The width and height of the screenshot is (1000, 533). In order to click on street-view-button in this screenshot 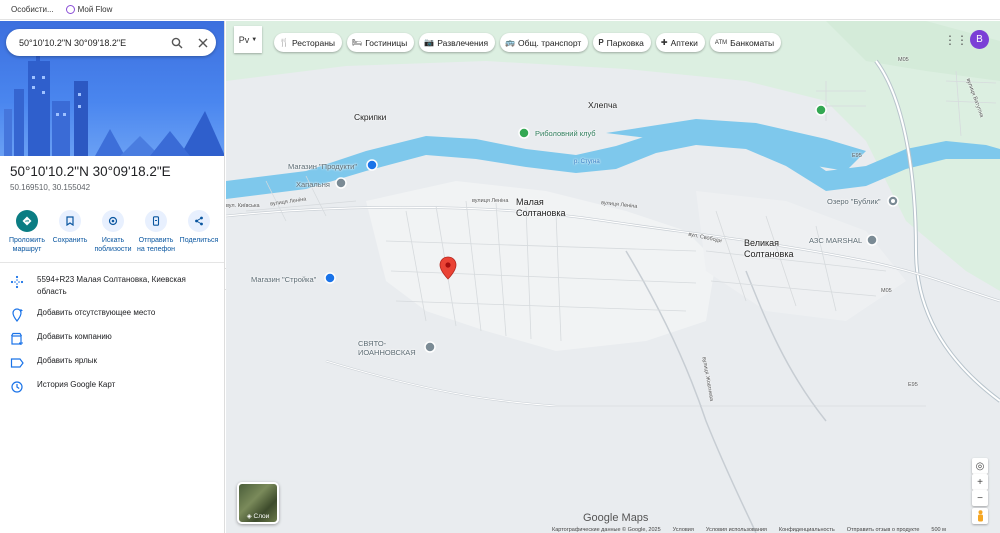, I will do `click(980, 516)`.